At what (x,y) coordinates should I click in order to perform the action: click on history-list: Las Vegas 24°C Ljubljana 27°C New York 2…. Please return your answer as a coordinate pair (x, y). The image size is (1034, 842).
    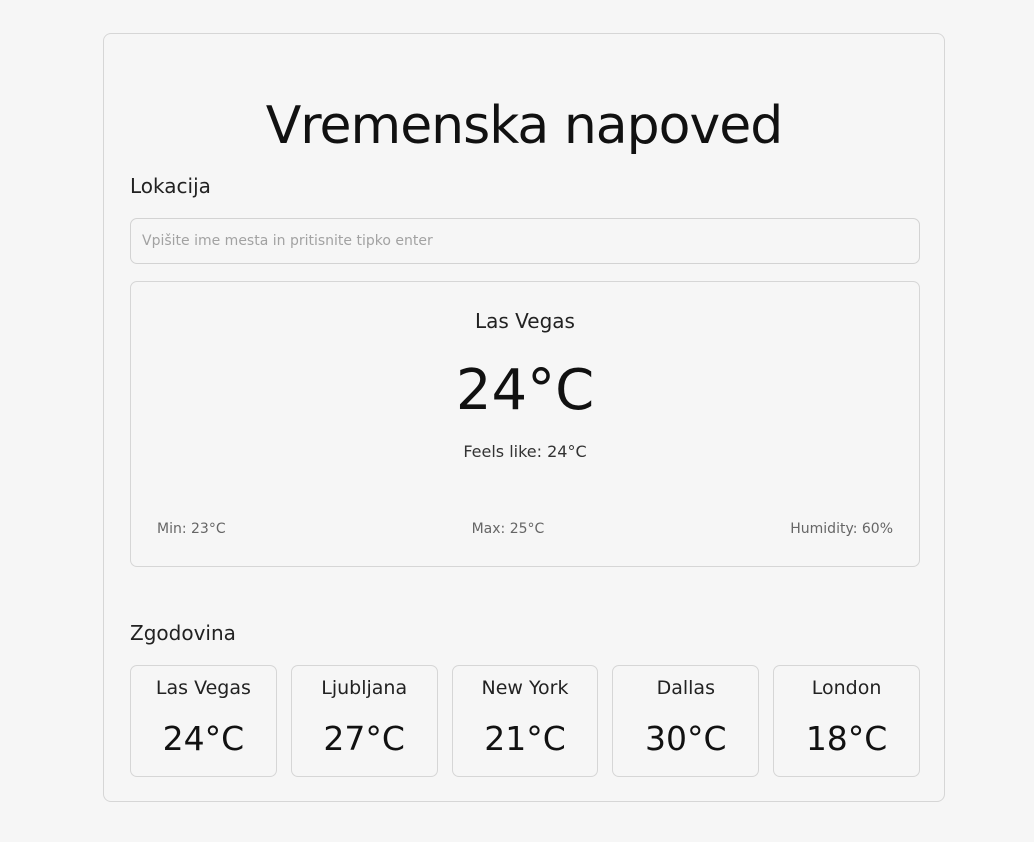
    Looking at the image, I should click on (525, 721).